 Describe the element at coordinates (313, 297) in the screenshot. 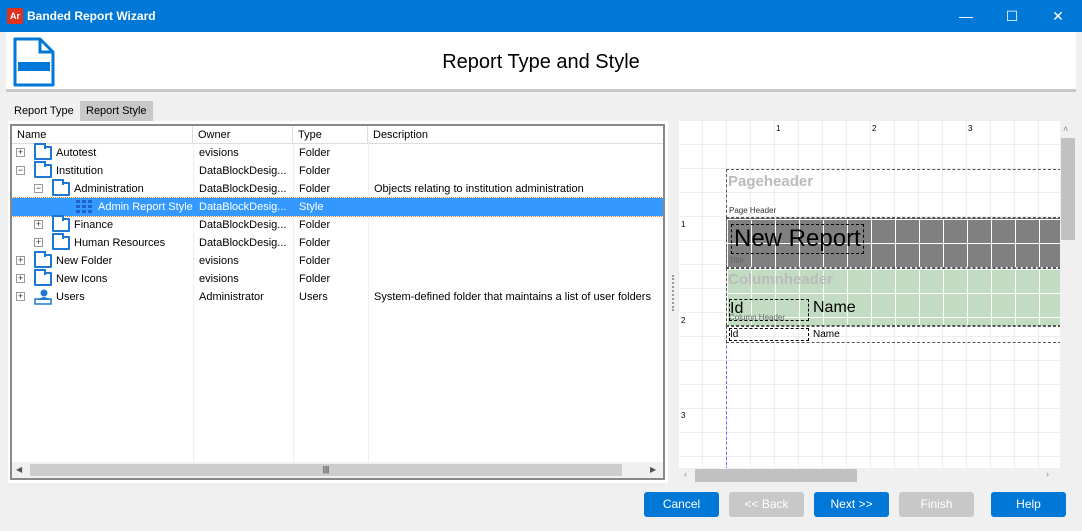

I see `cell-type: Users` at that location.